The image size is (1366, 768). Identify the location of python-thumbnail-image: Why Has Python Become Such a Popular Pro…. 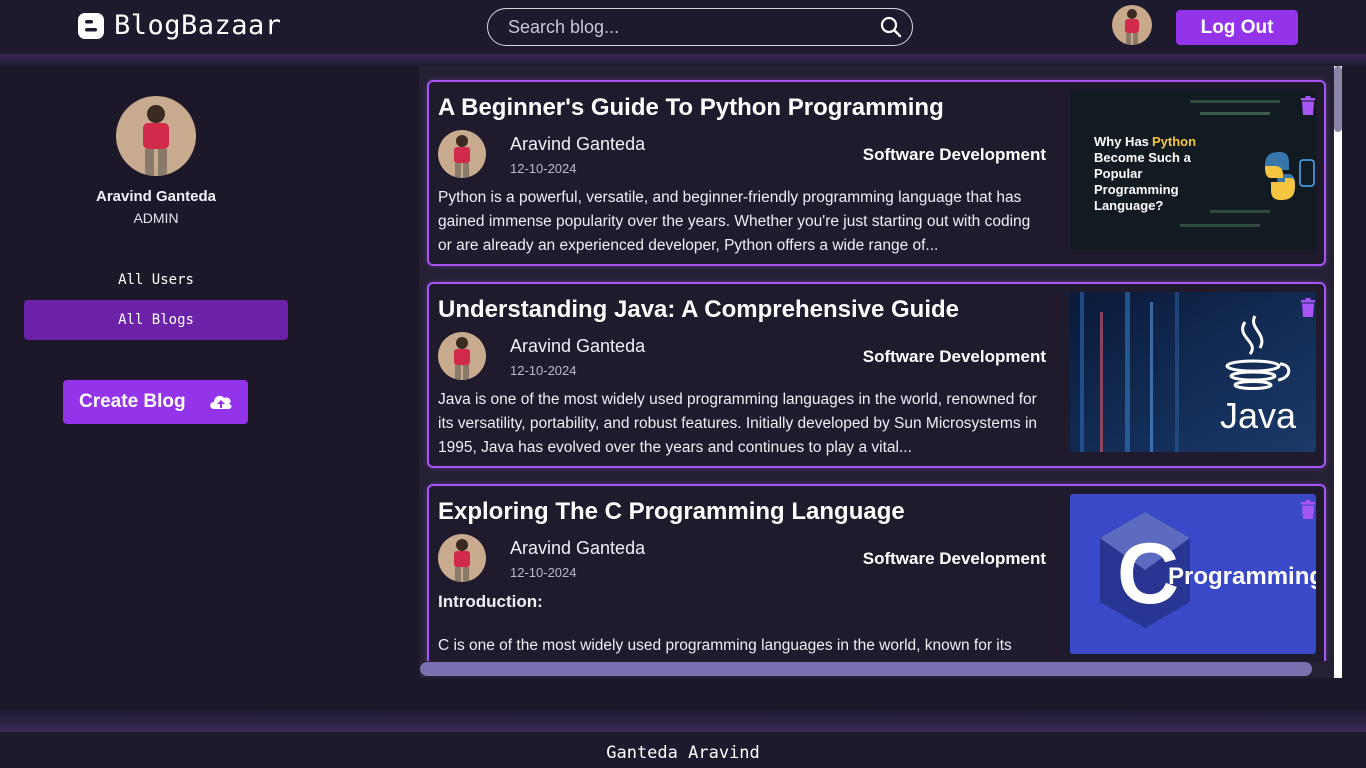
(1193, 170).